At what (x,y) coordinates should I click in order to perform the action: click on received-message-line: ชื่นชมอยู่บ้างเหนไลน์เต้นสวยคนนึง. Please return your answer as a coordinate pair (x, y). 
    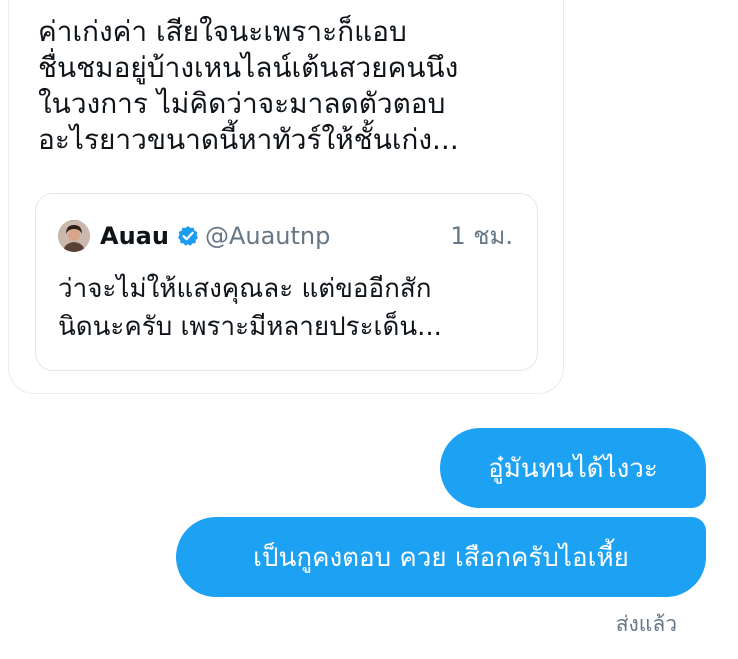
    Looking at the image, I should click on (248, 67).